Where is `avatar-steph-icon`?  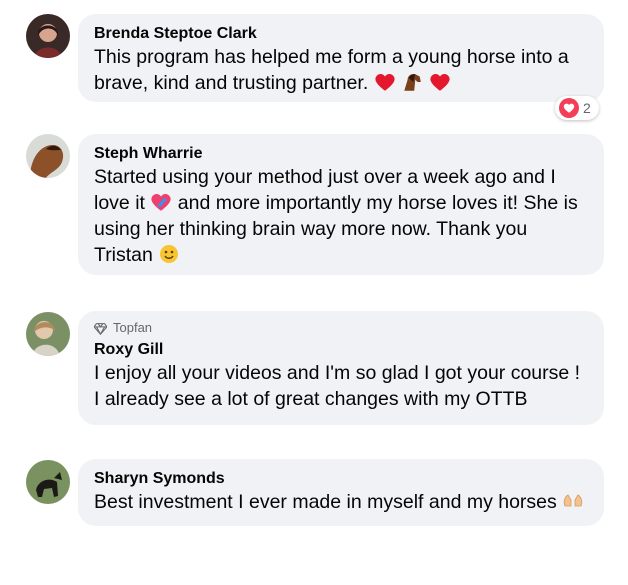
avatar-steph-icon is located at coordinates (48, 156).